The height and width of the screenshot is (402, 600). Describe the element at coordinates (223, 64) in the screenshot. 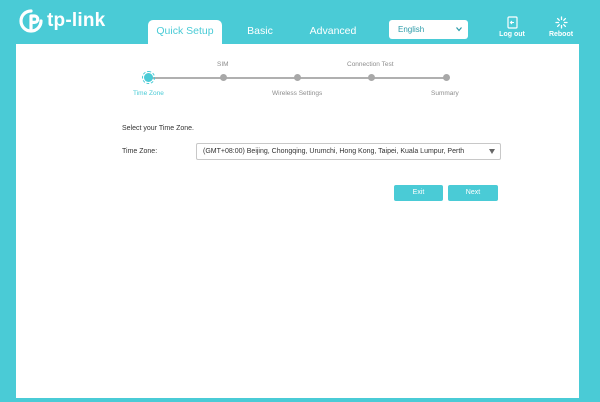

I see `step-label-sim: SIM` at that location.